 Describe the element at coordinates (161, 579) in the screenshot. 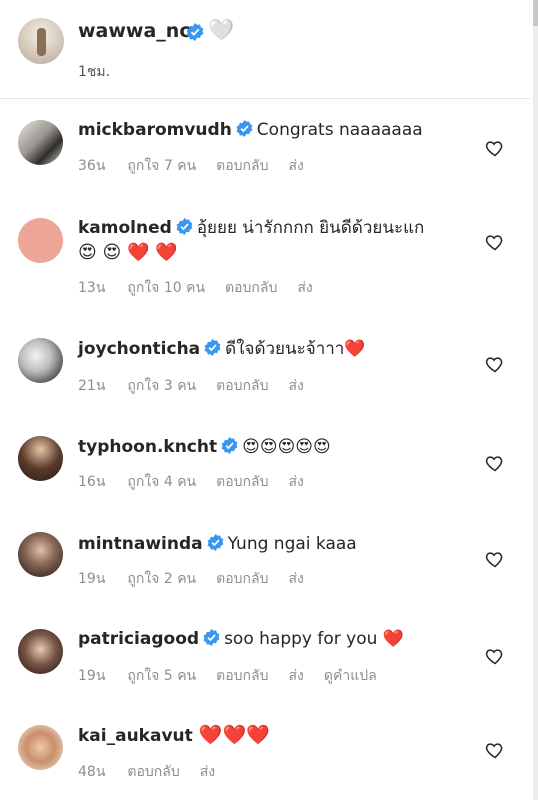

I see `likes-count: ถูกใจ 2 คน` at that location.